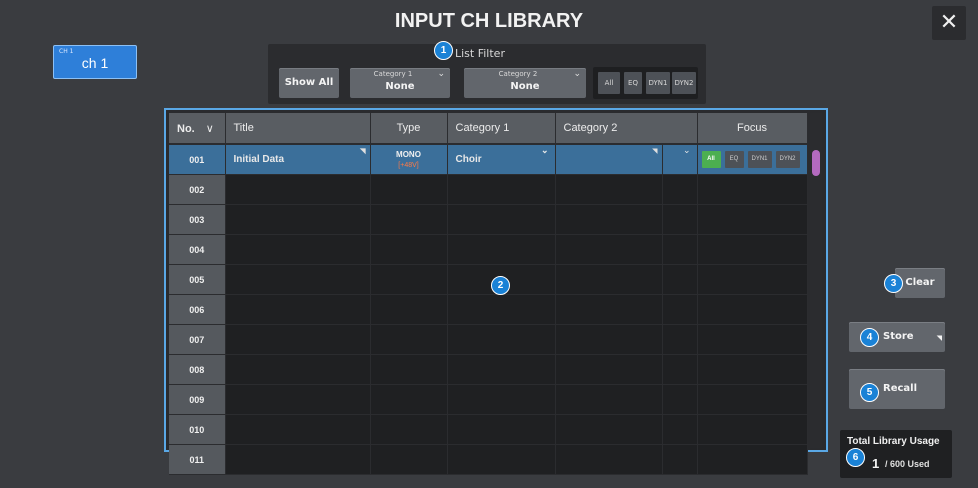 This screenshot has width=978, height=488. Describe the element at coordinates (759, 159) in the screenshot. I see `focus-dyn1-toggle: DYN1` at that location.